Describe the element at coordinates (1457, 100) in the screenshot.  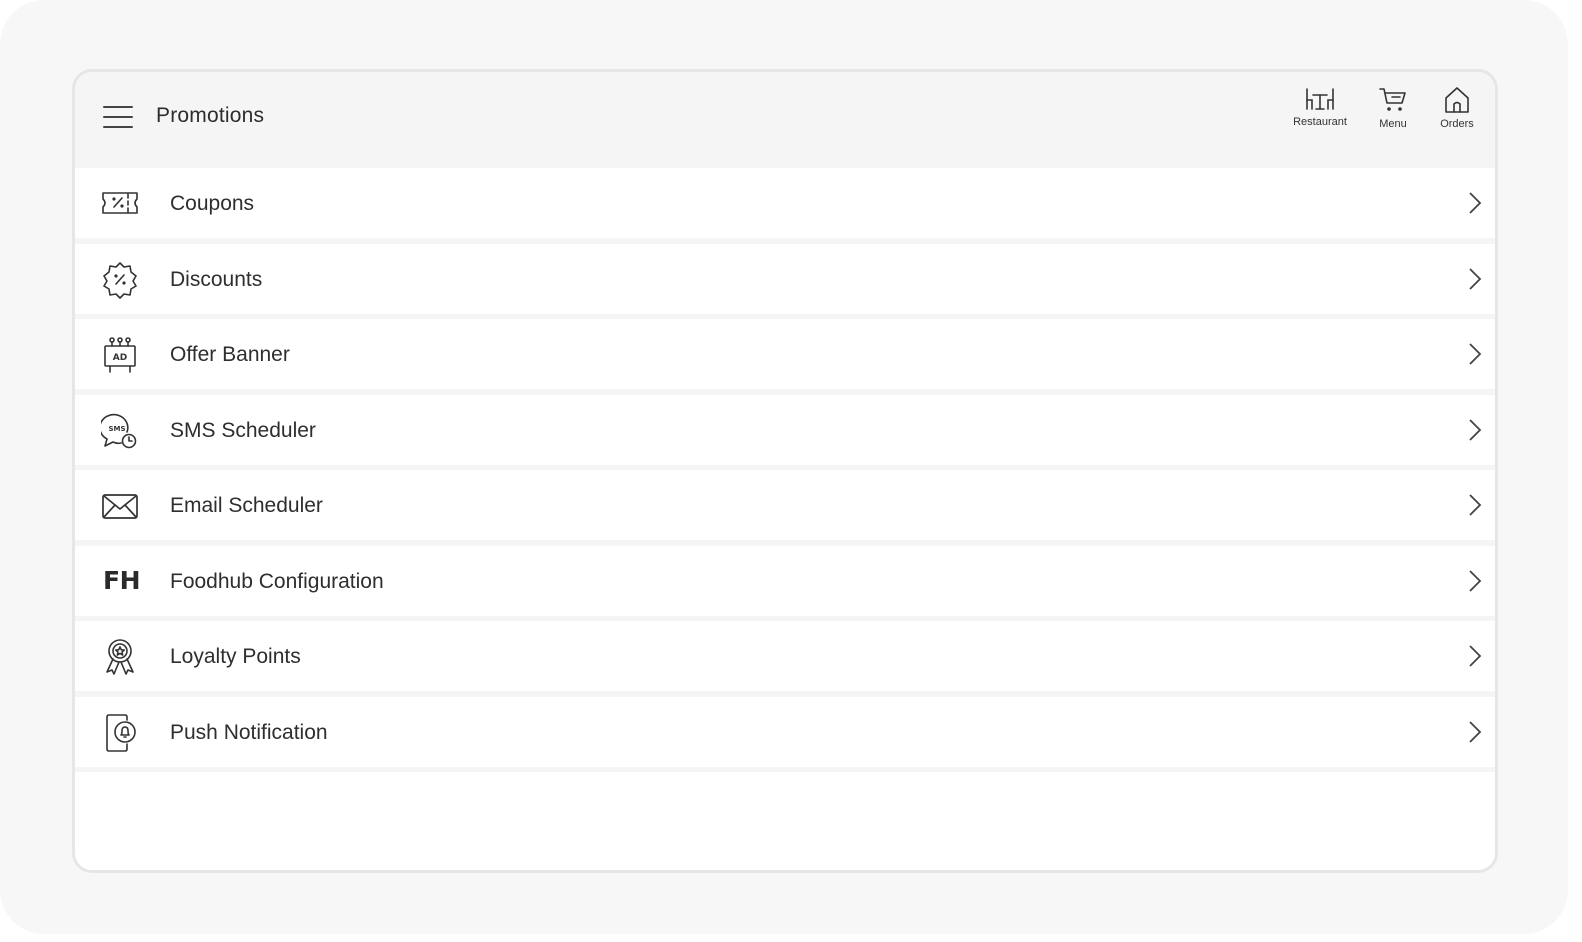
I see `home-icon` at that location.